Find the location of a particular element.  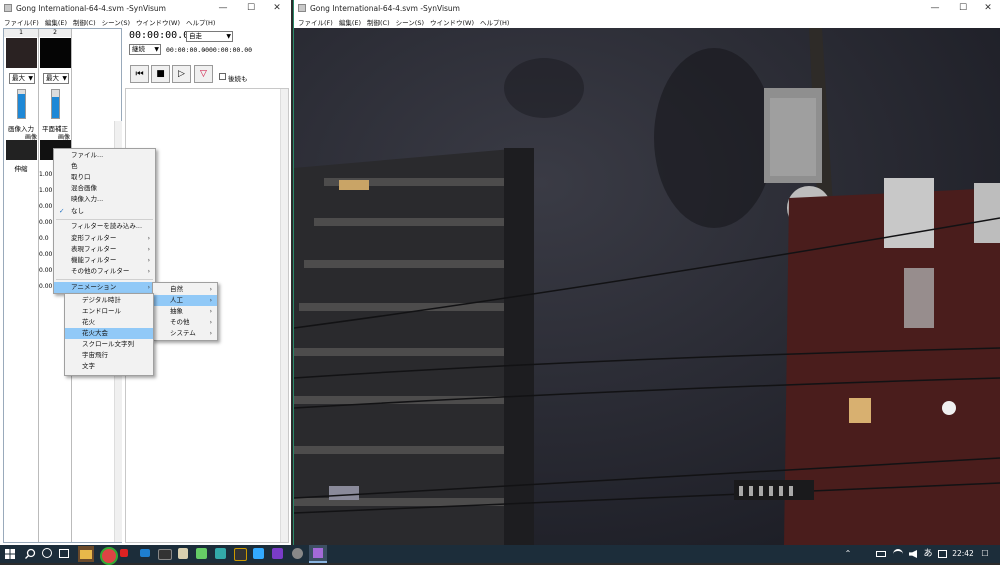

list-scrollbar is located at coordinates (284, 315).